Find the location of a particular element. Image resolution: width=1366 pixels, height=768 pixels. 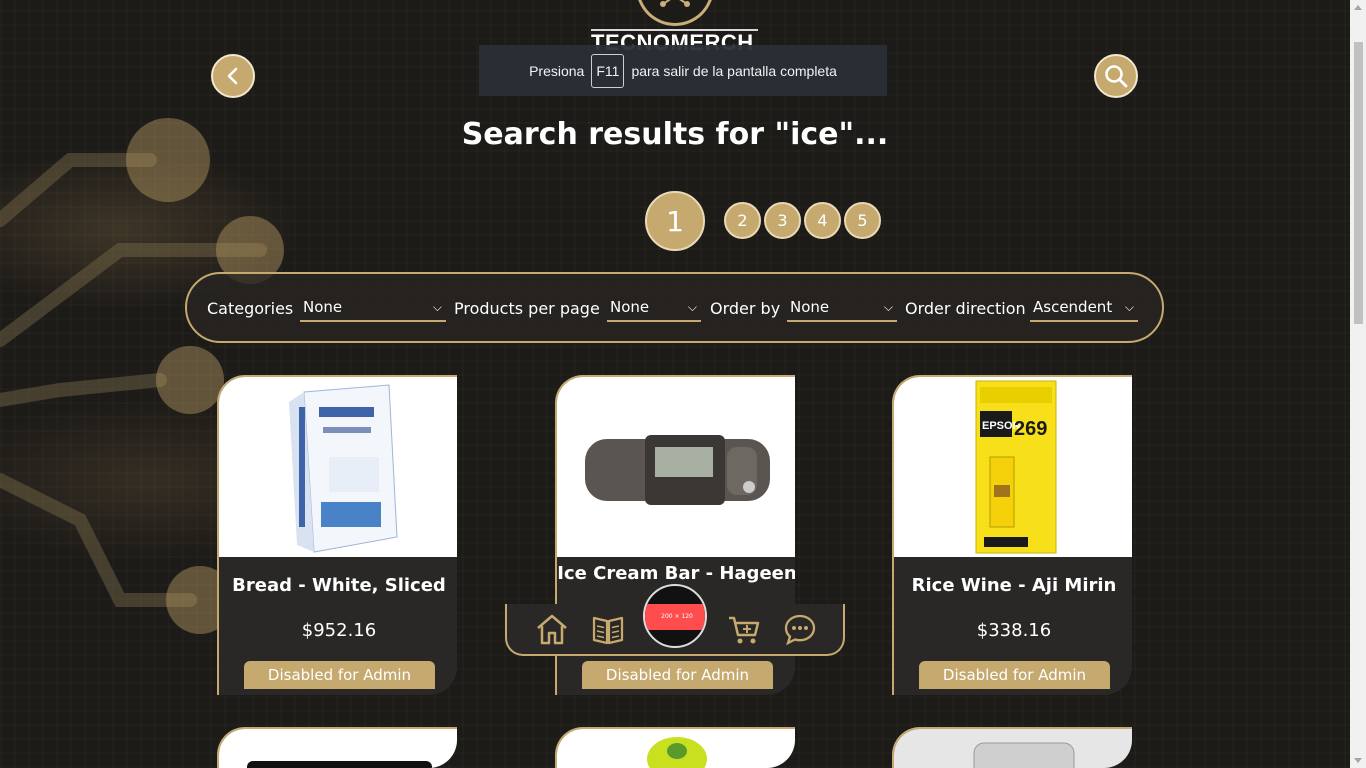

order-direction-value: Ascendent is located at coordinates (1073, 307).